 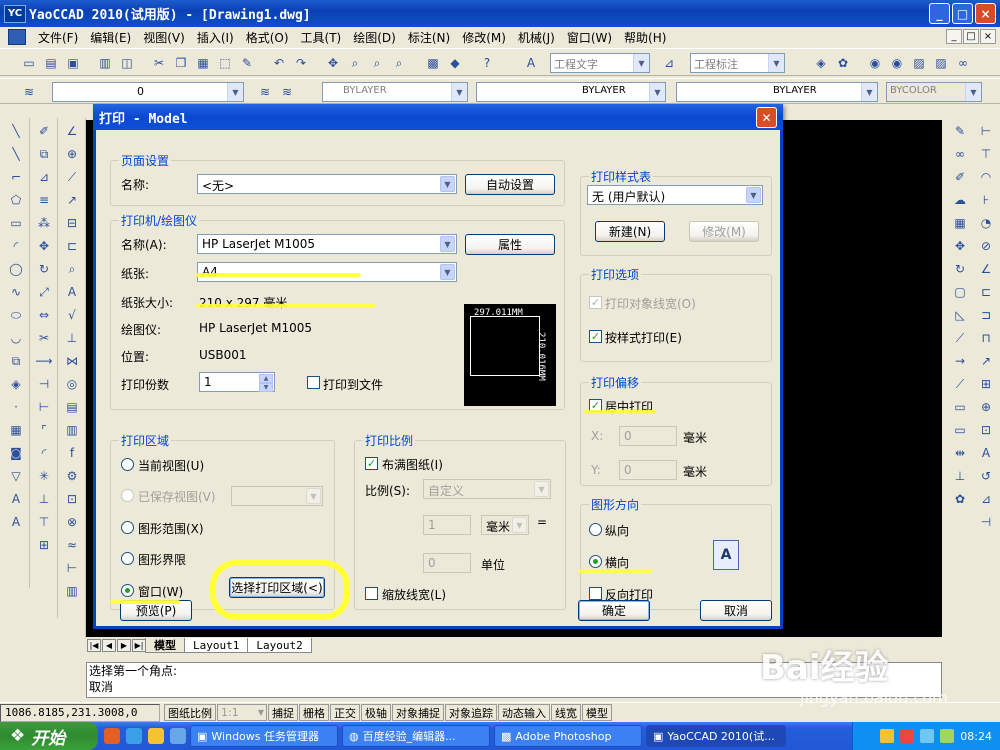 I want to click on portrait-radio, so click(x=595, y=529).